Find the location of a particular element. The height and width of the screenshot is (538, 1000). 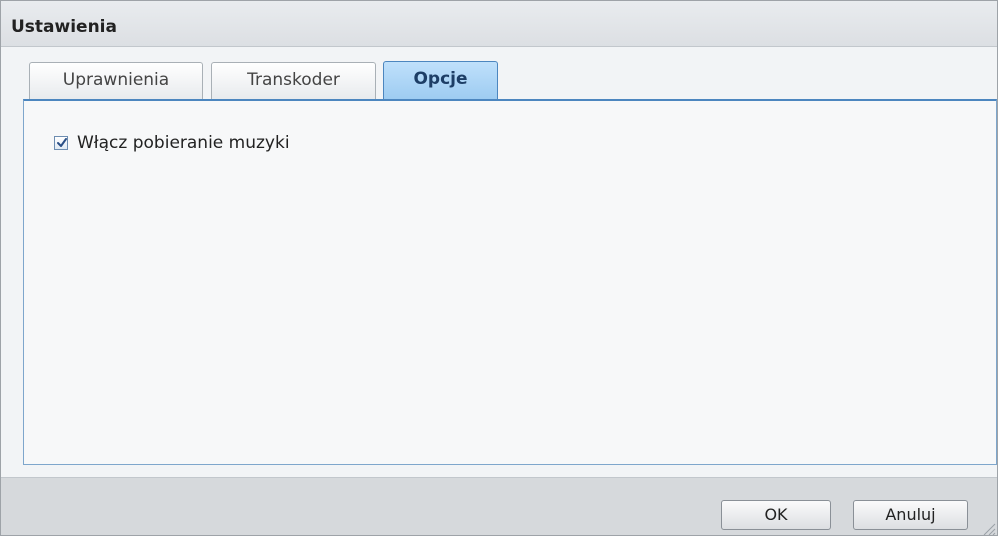

ok-button: OK is located at coordinates (776, 515).